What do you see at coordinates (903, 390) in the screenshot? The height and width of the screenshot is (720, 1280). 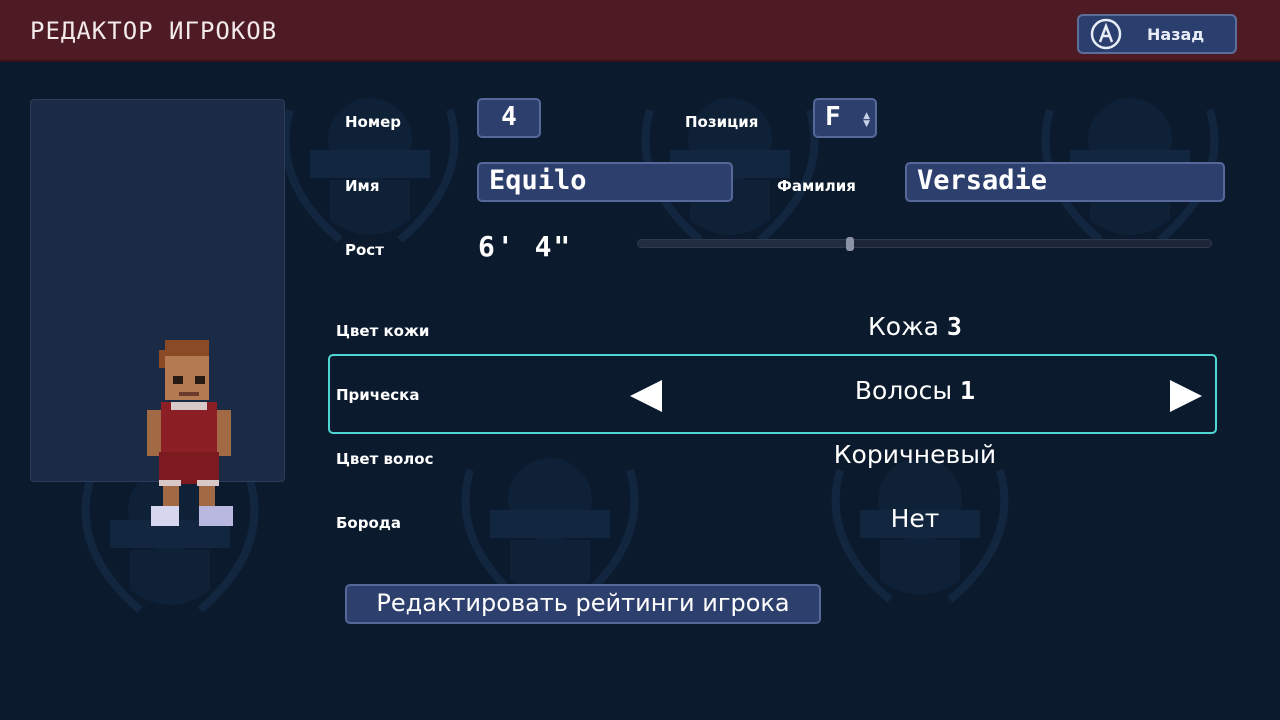 I see `hair-value-text: Волосы` at bounding box center [903, 390].